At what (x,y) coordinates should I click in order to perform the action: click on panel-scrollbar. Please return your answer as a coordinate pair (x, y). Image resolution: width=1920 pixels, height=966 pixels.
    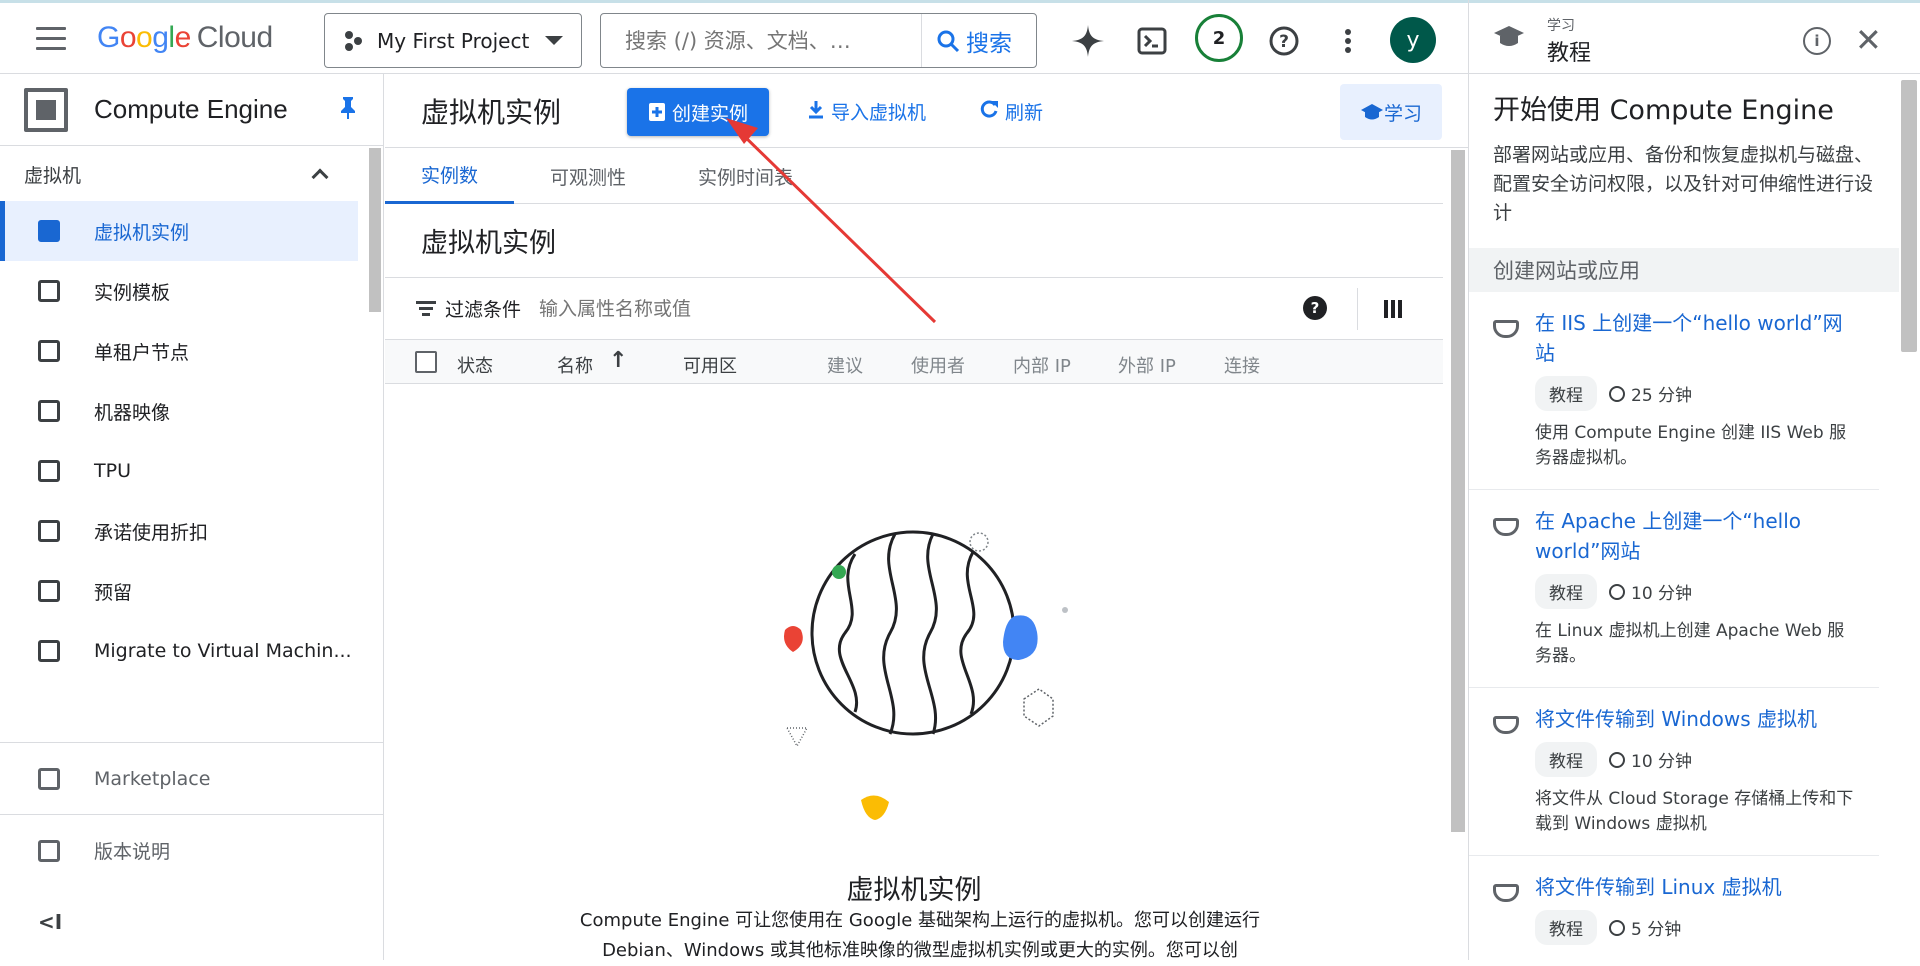
    Looking at the image, I should click on (1909, 216).